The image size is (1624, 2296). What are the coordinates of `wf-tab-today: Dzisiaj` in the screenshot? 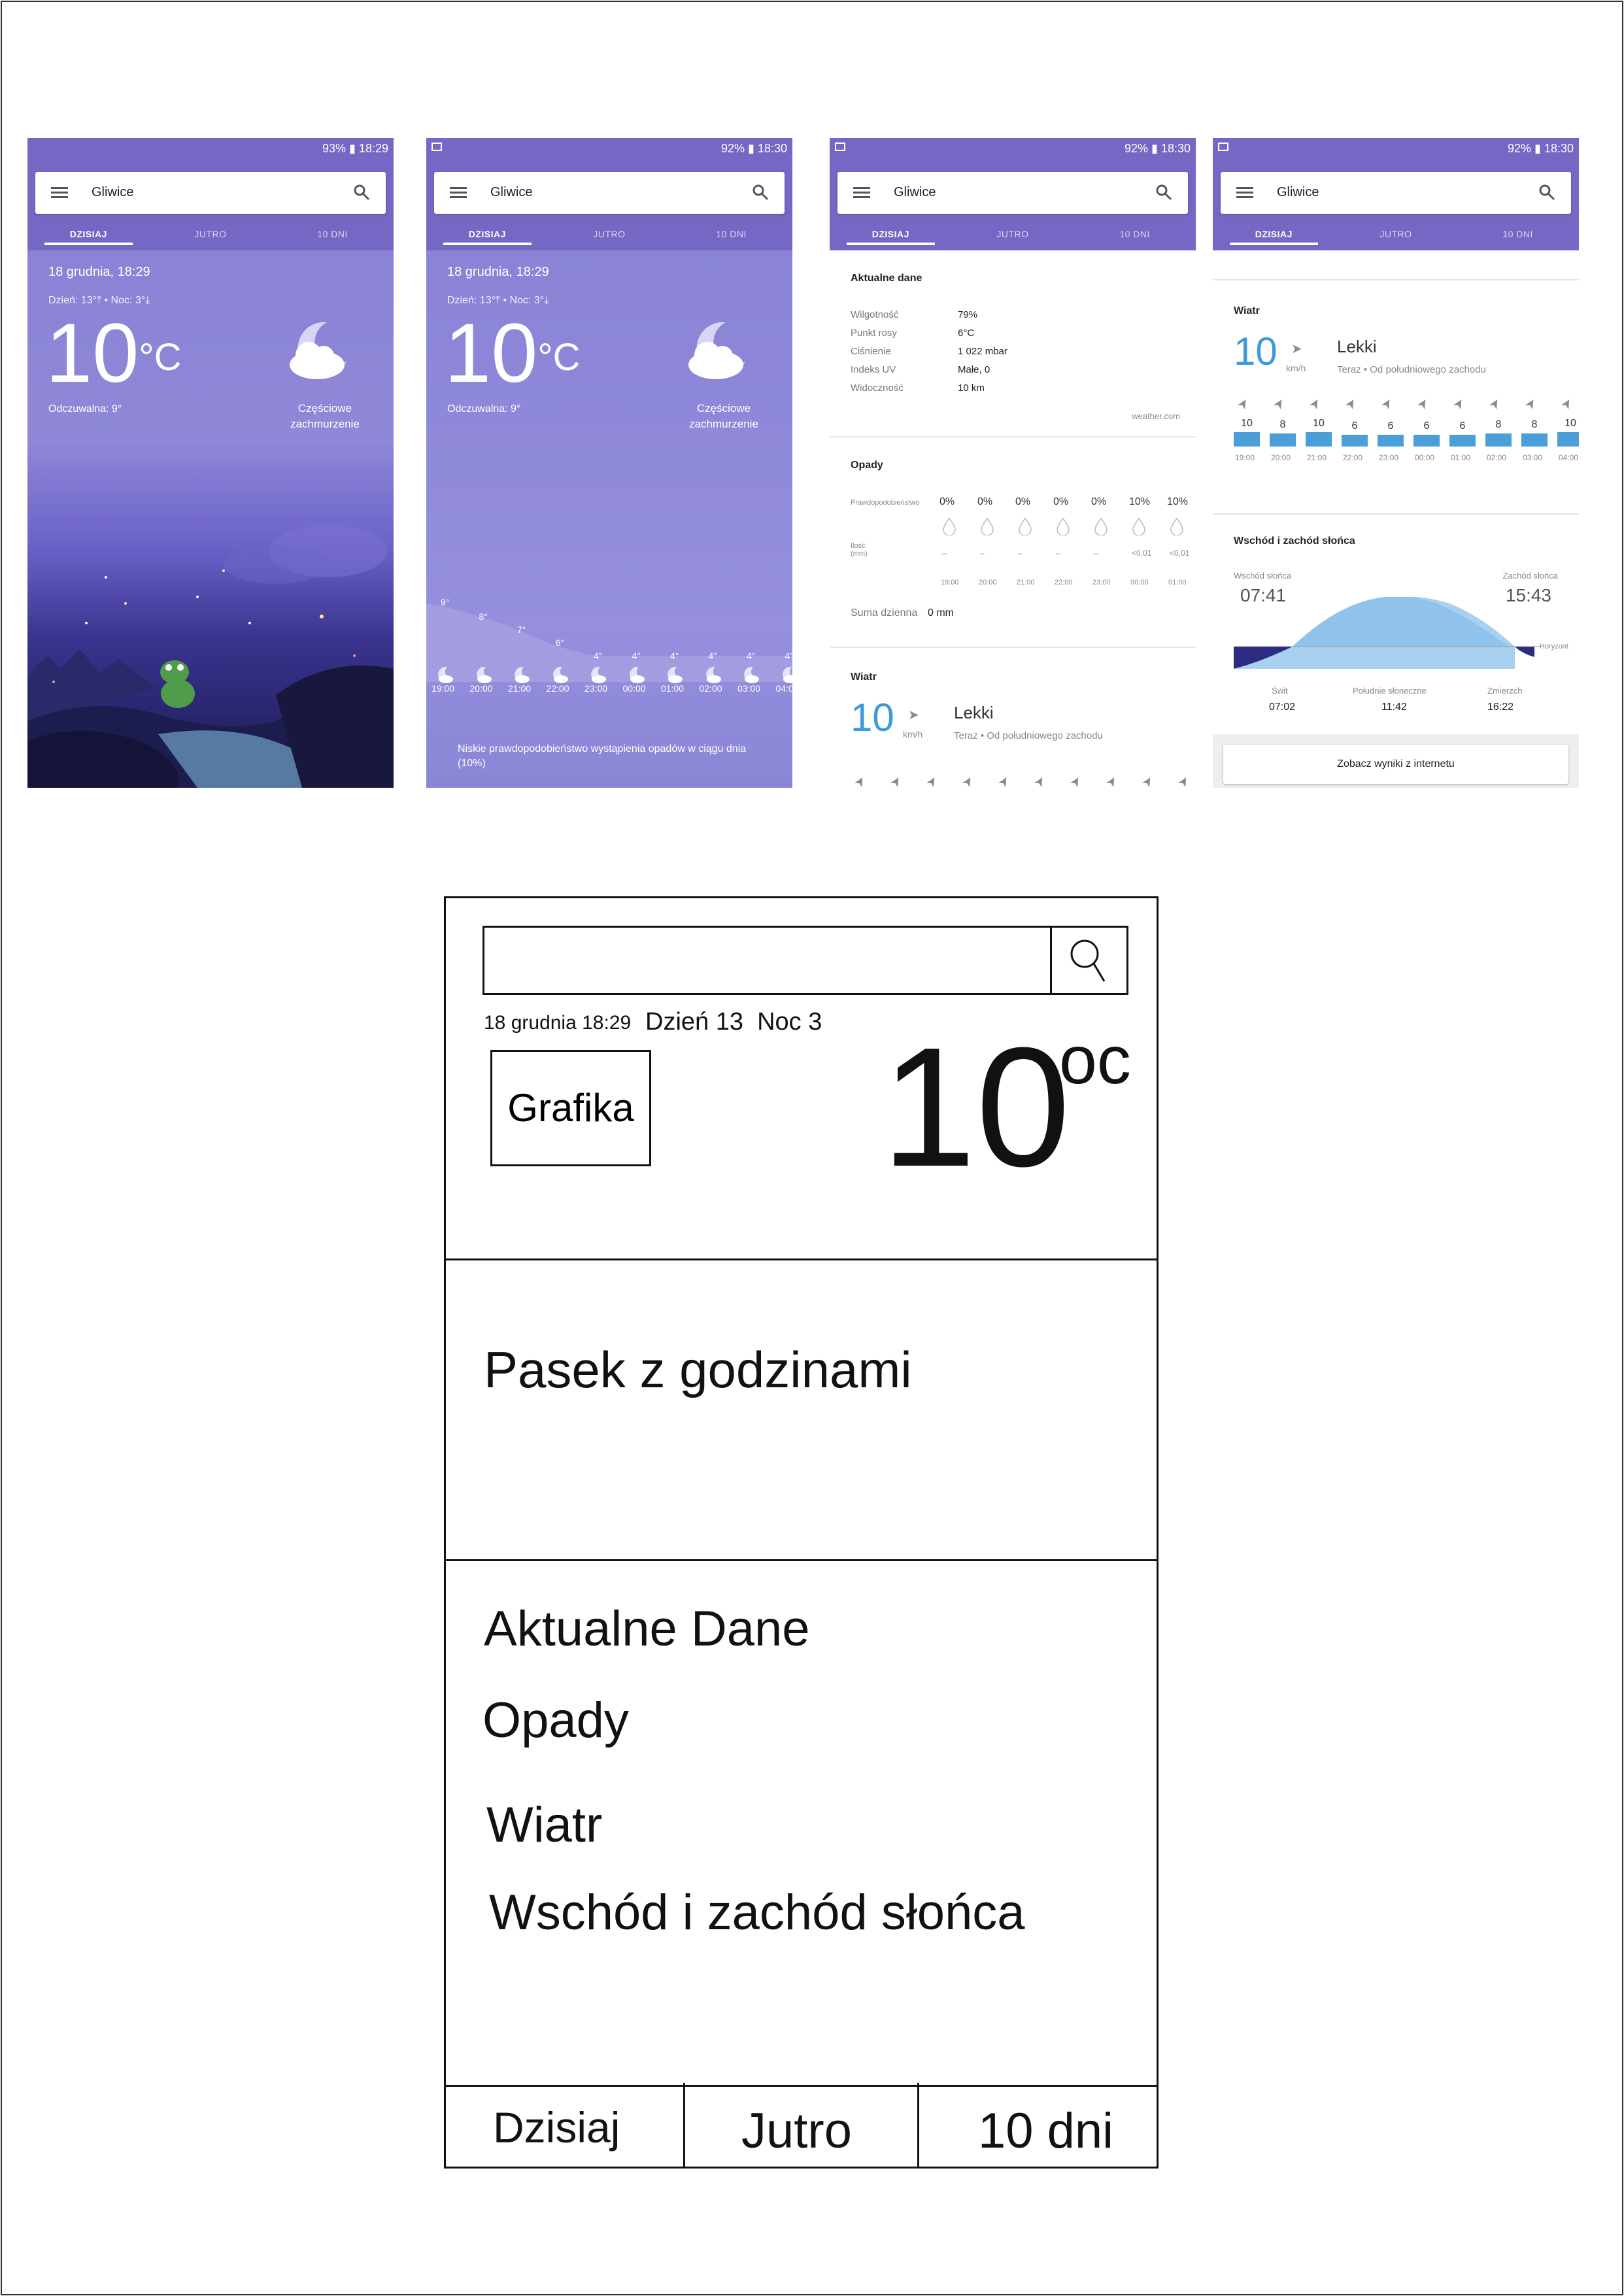 It's located at (556, 2127).